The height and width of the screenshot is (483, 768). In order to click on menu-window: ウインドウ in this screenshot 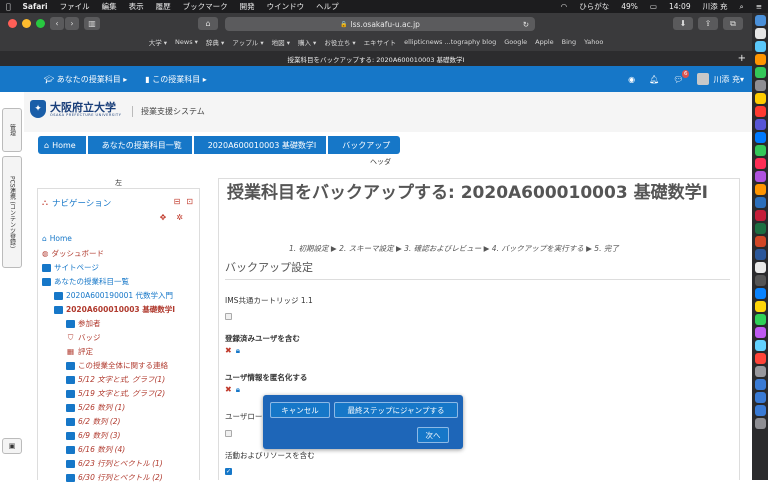, I will do `click(286, 6)`.